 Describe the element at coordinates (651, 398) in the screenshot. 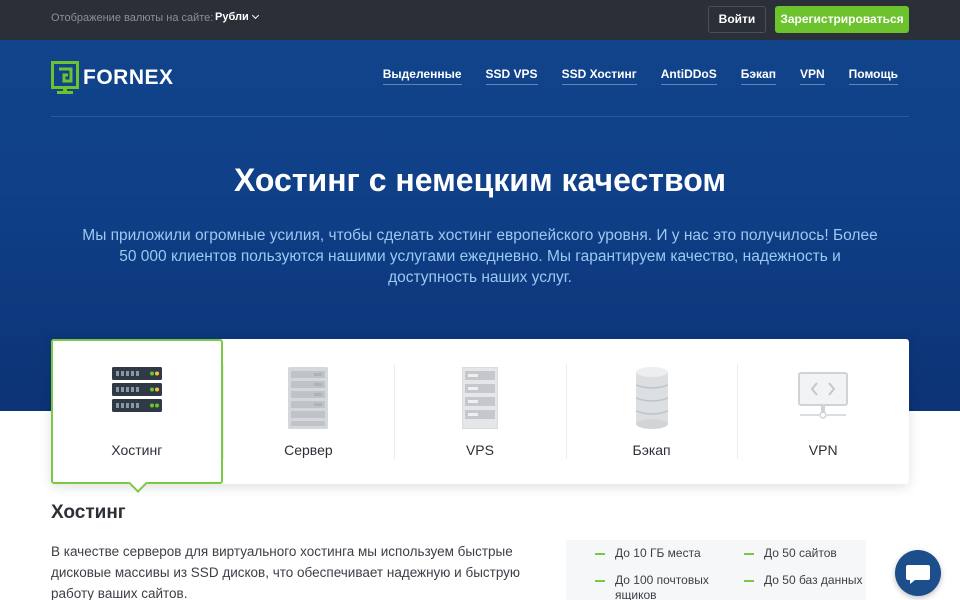

I see `database-icon` at that location.